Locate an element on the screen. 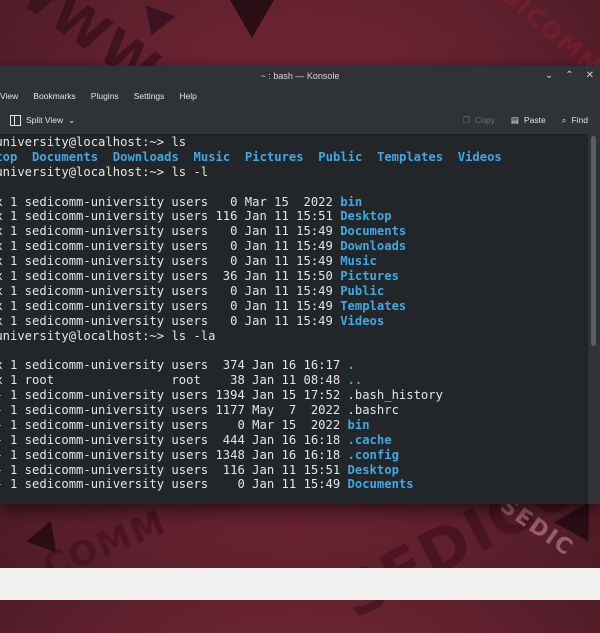  terminal-row: -x 1 root root 38 Jan 11 08:48 .. is located at coordinates (294, 380).